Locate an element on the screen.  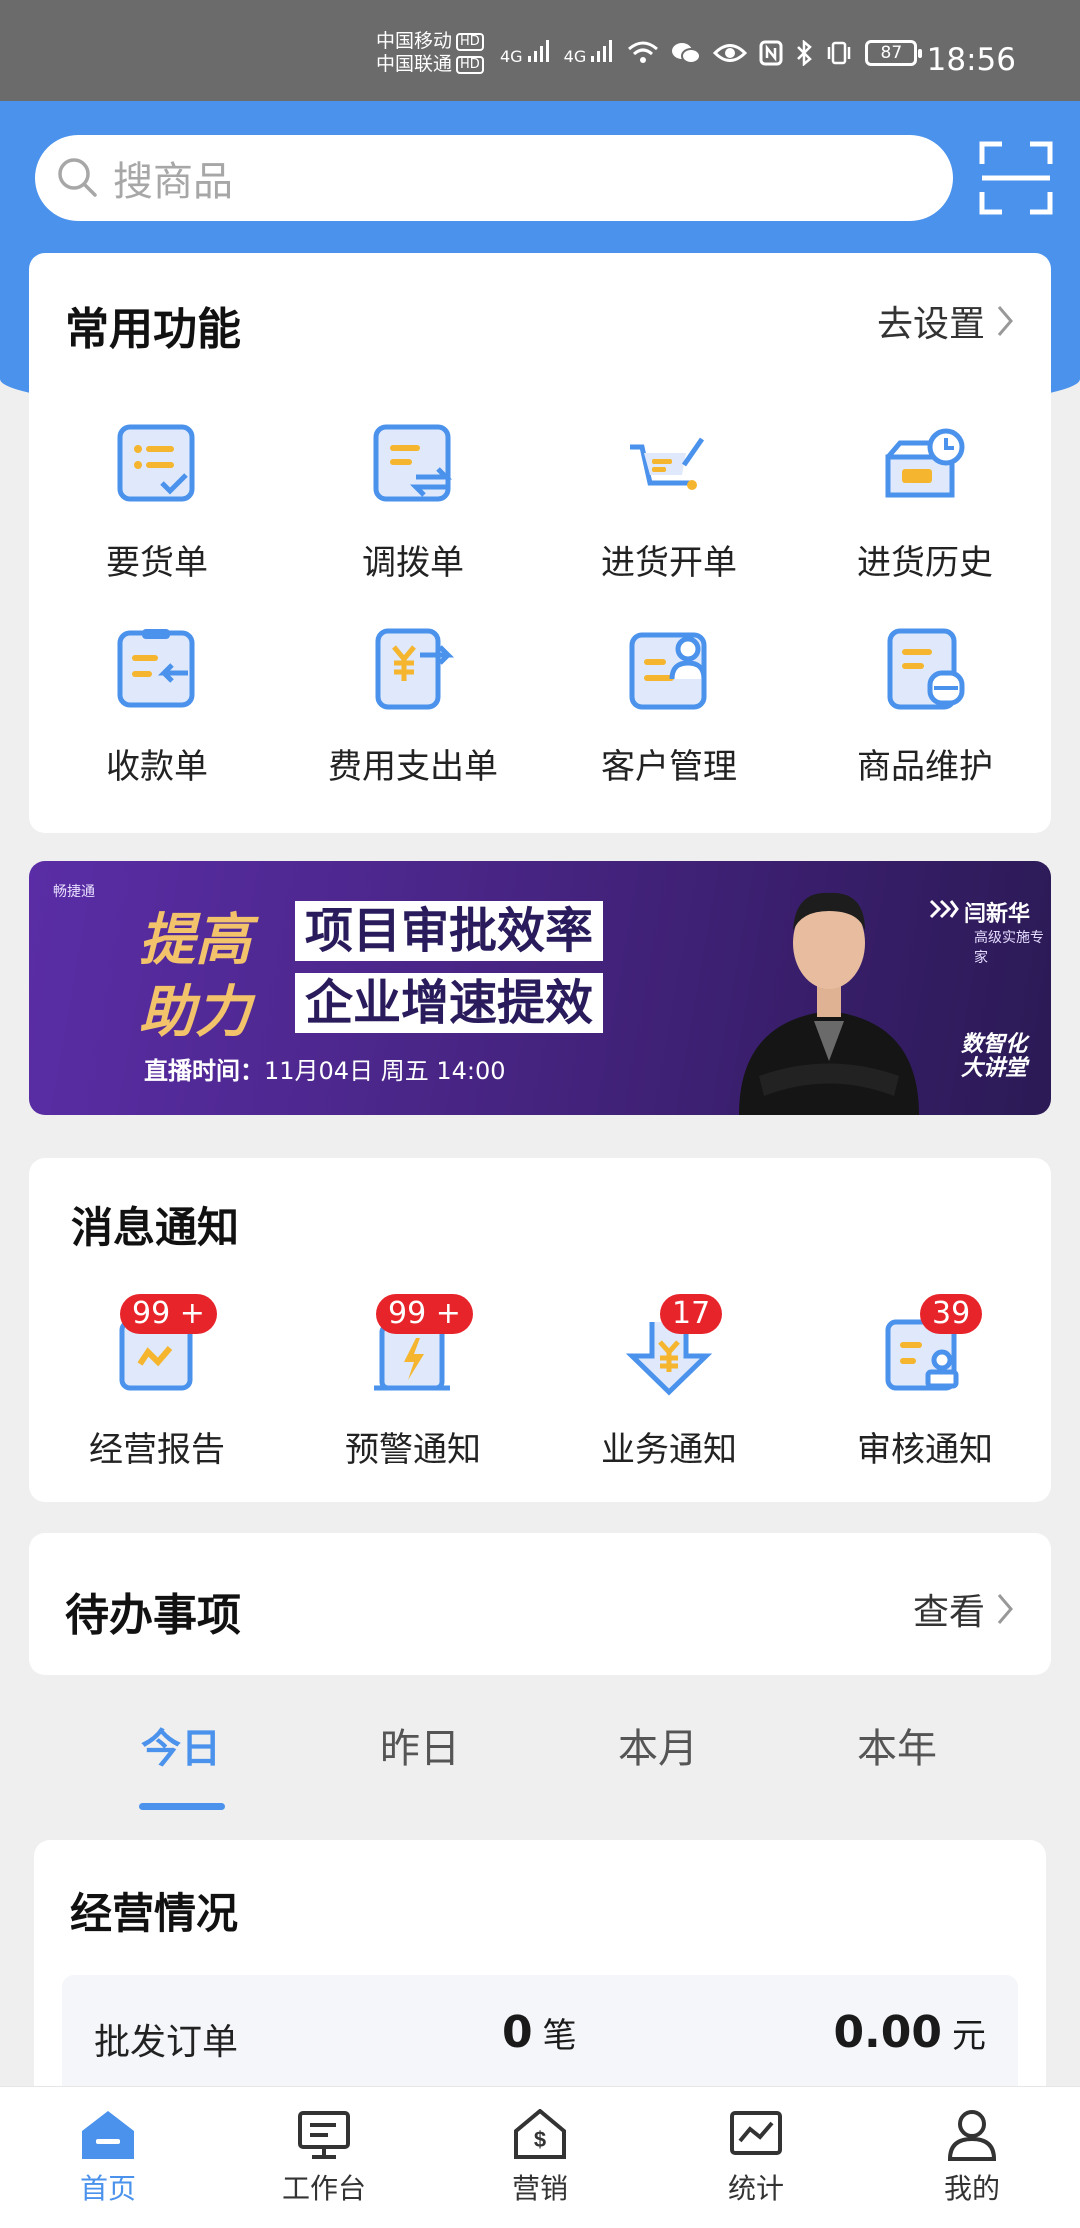
cart-icon is located at coordinates (669, 466).